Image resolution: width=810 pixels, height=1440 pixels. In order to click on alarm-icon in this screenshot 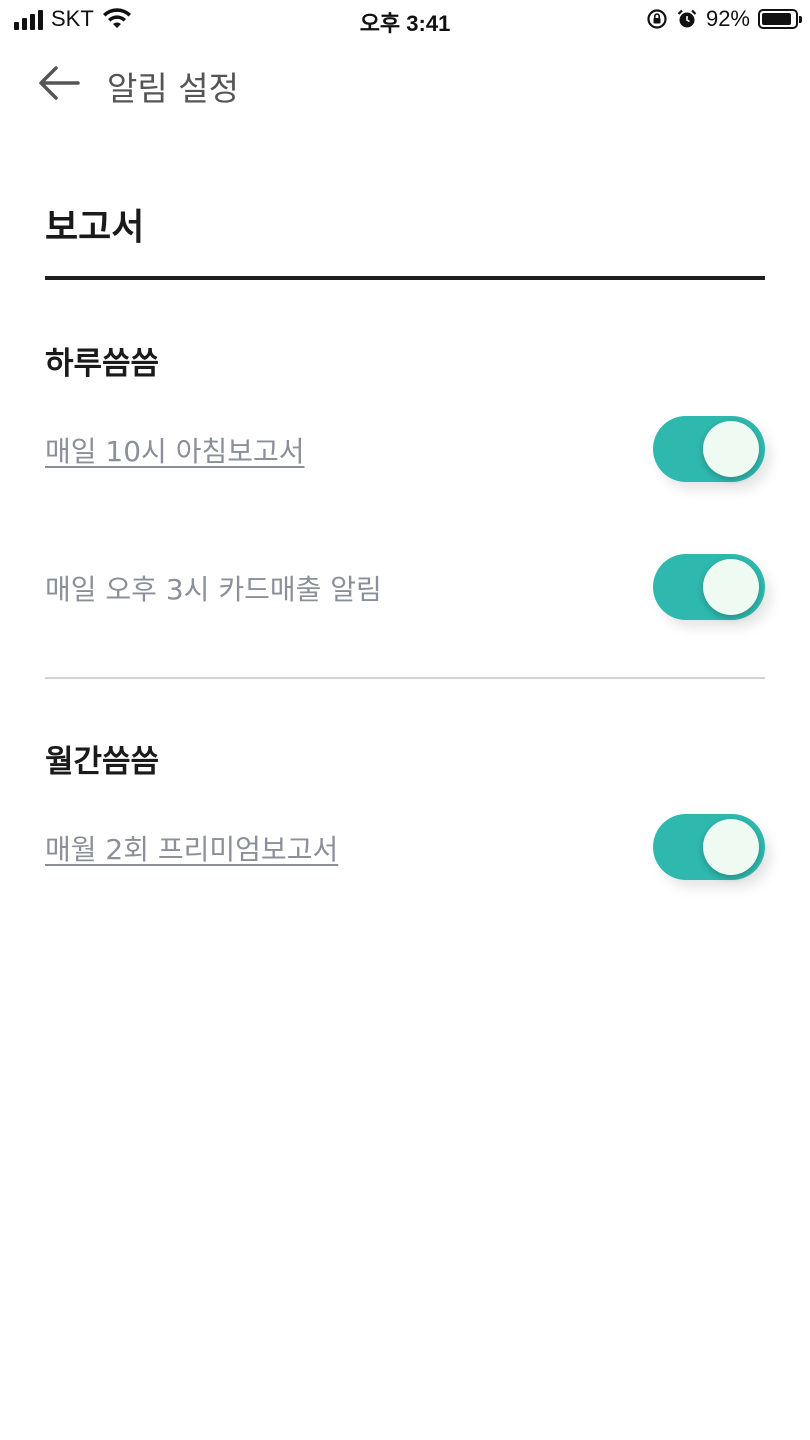, I will do `click(687, 18)`.